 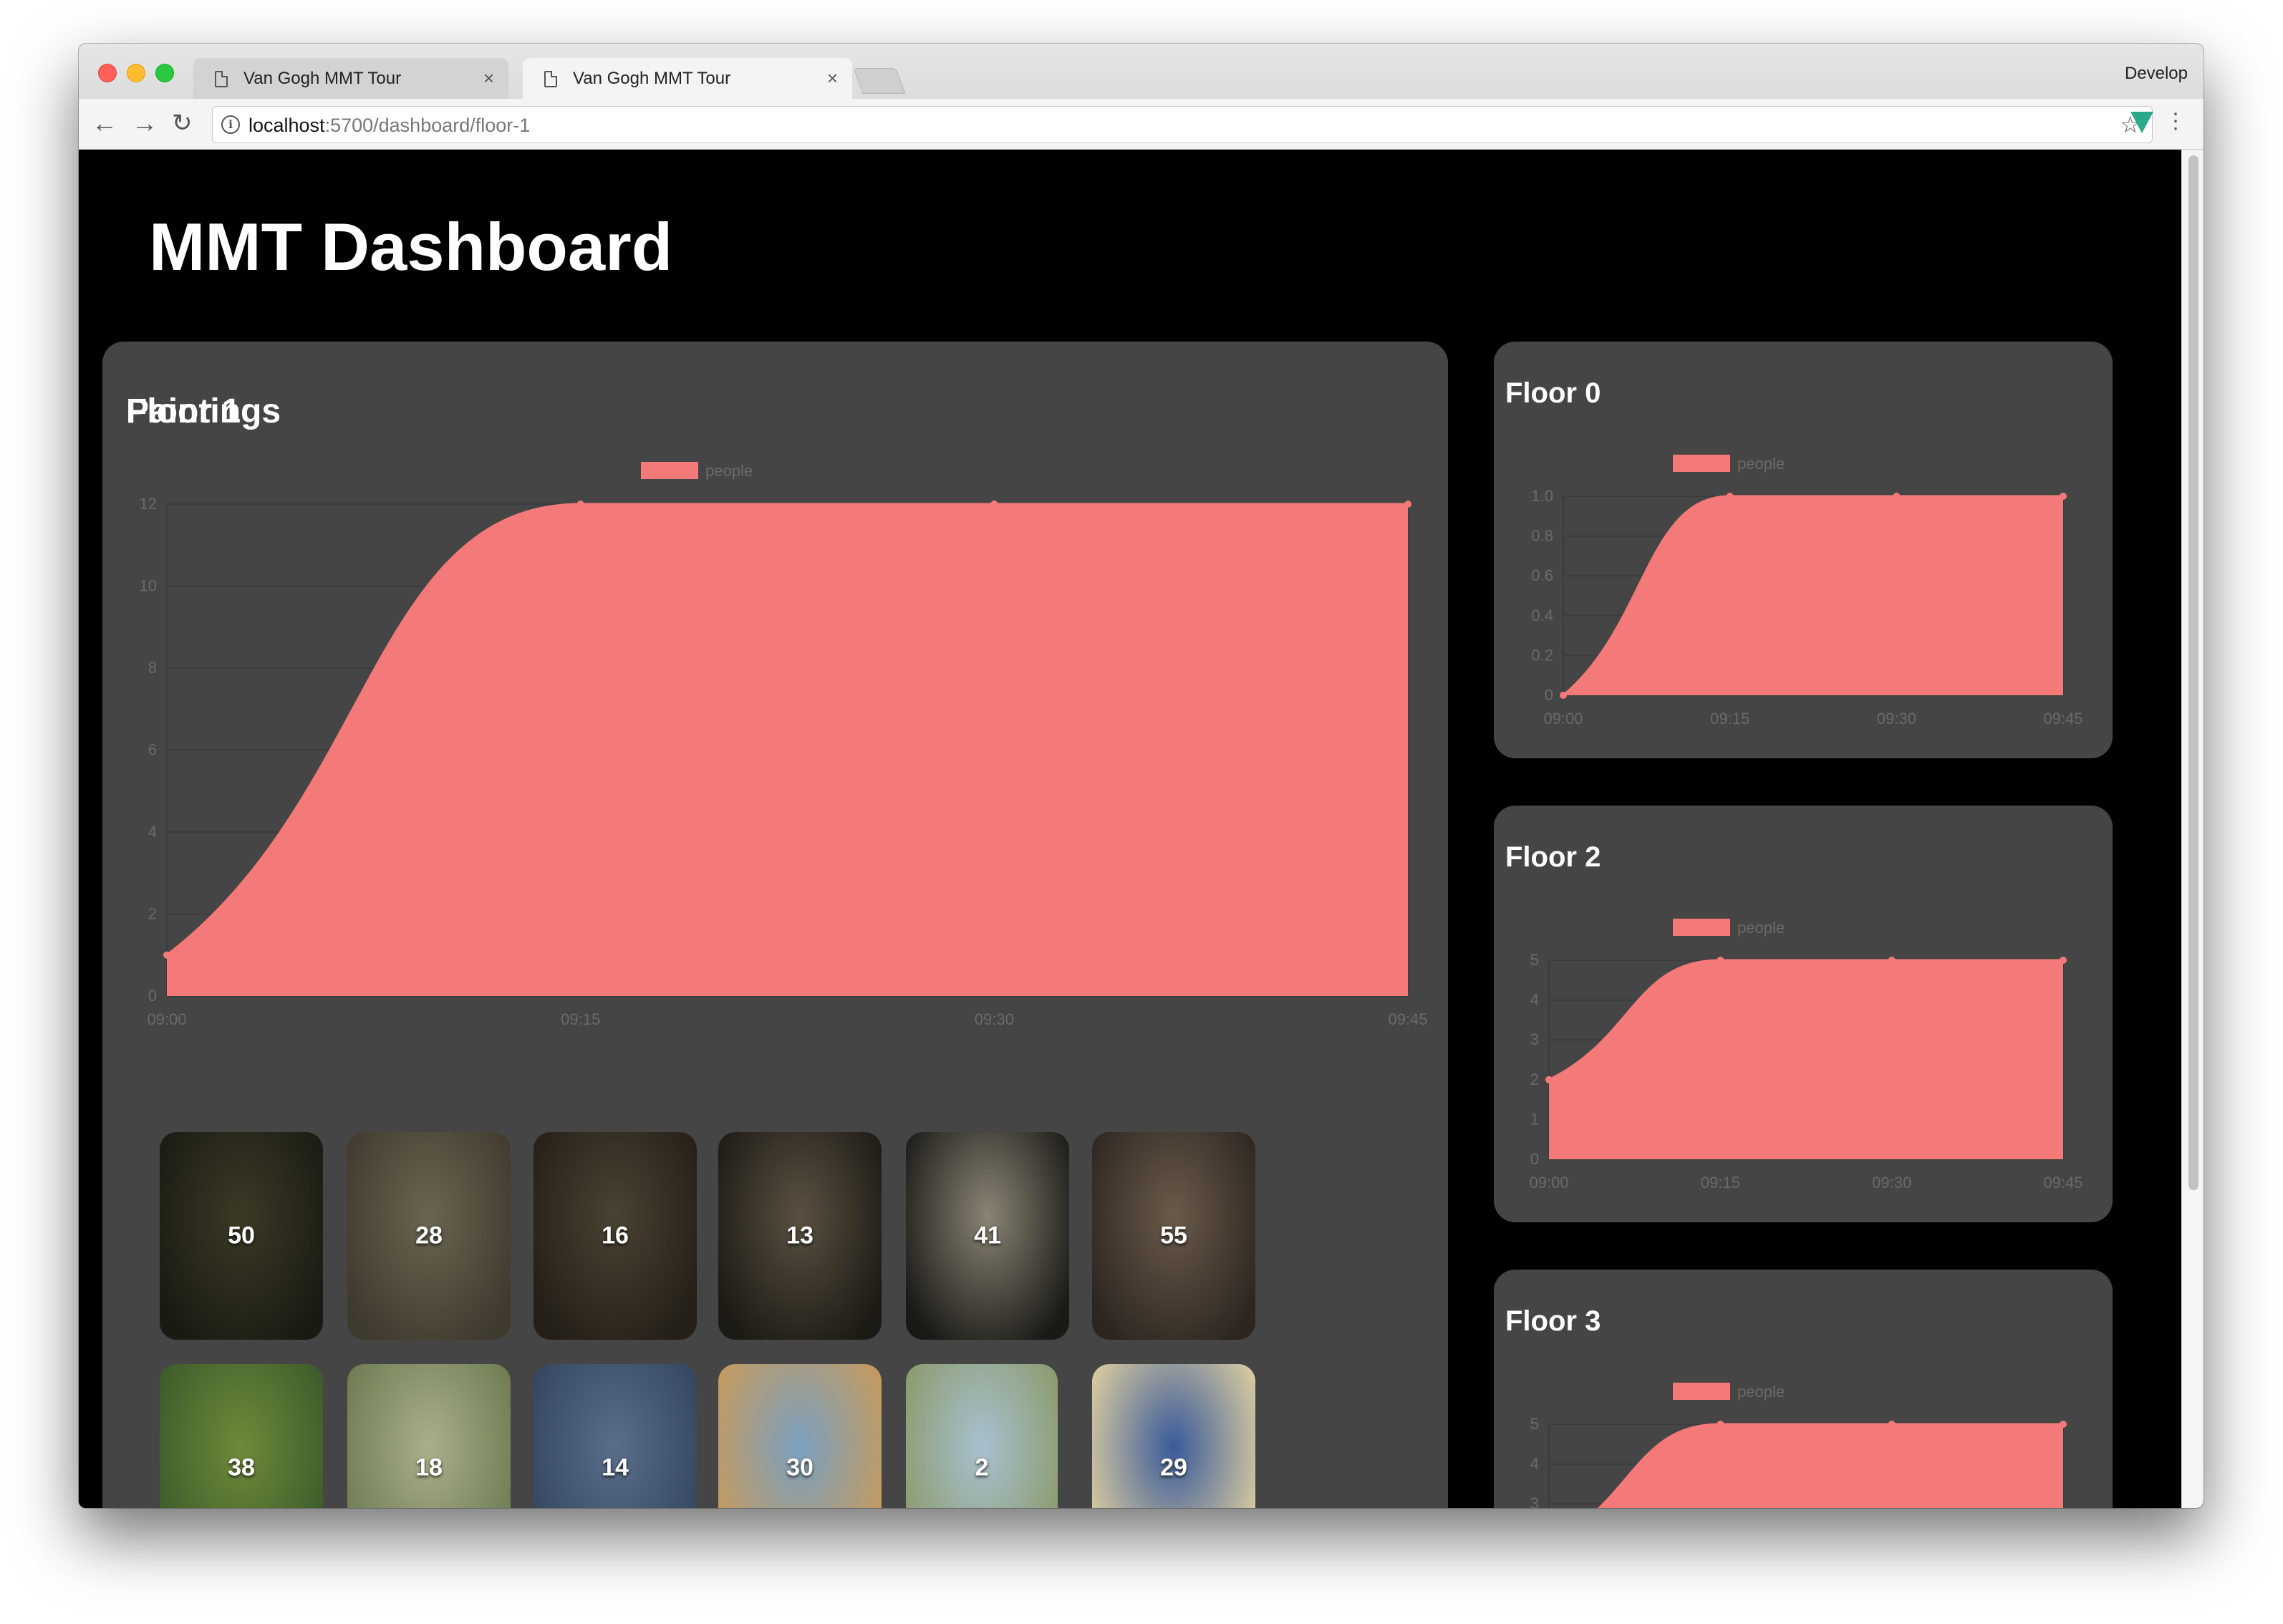 I want to click on painting-thumbnail: 18, so click(x=429, y=1436).